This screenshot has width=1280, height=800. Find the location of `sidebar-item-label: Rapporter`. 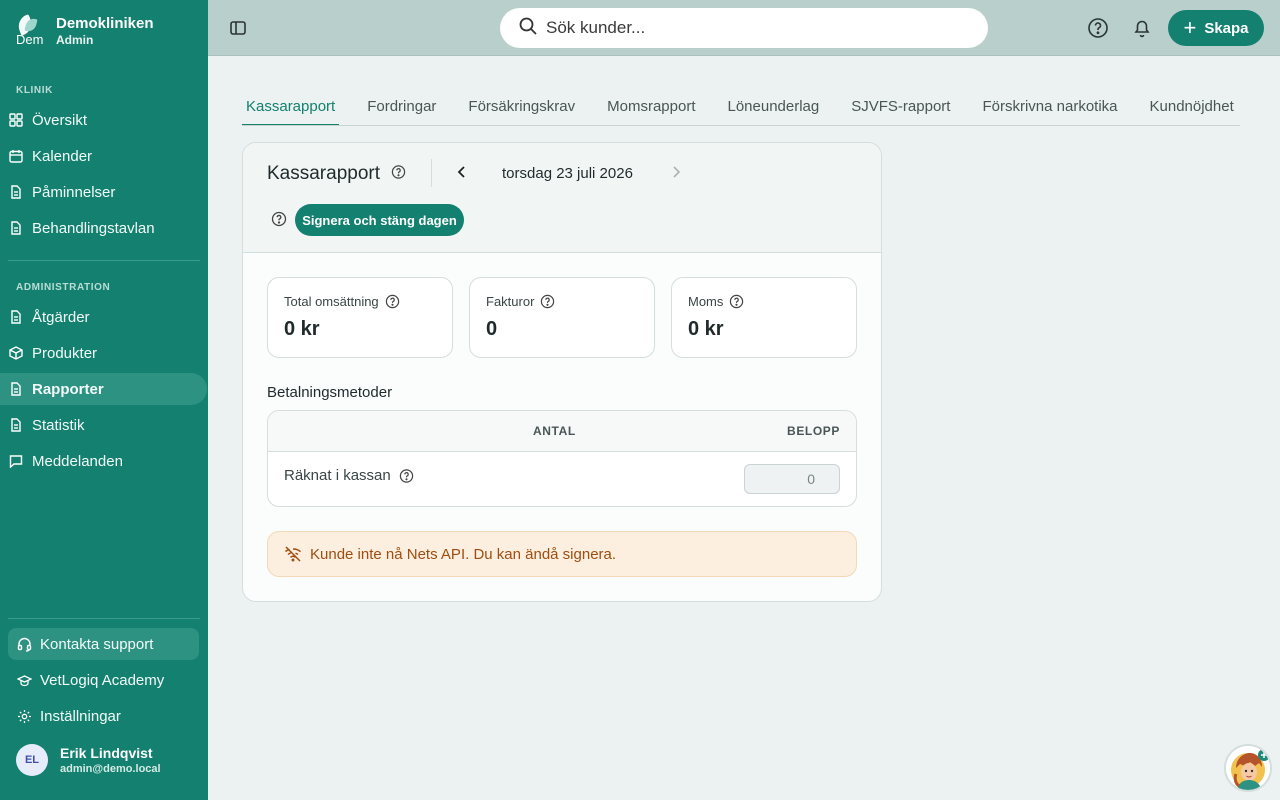

sidebar-item-label: Rapporter is located at coordinates (68, 389).